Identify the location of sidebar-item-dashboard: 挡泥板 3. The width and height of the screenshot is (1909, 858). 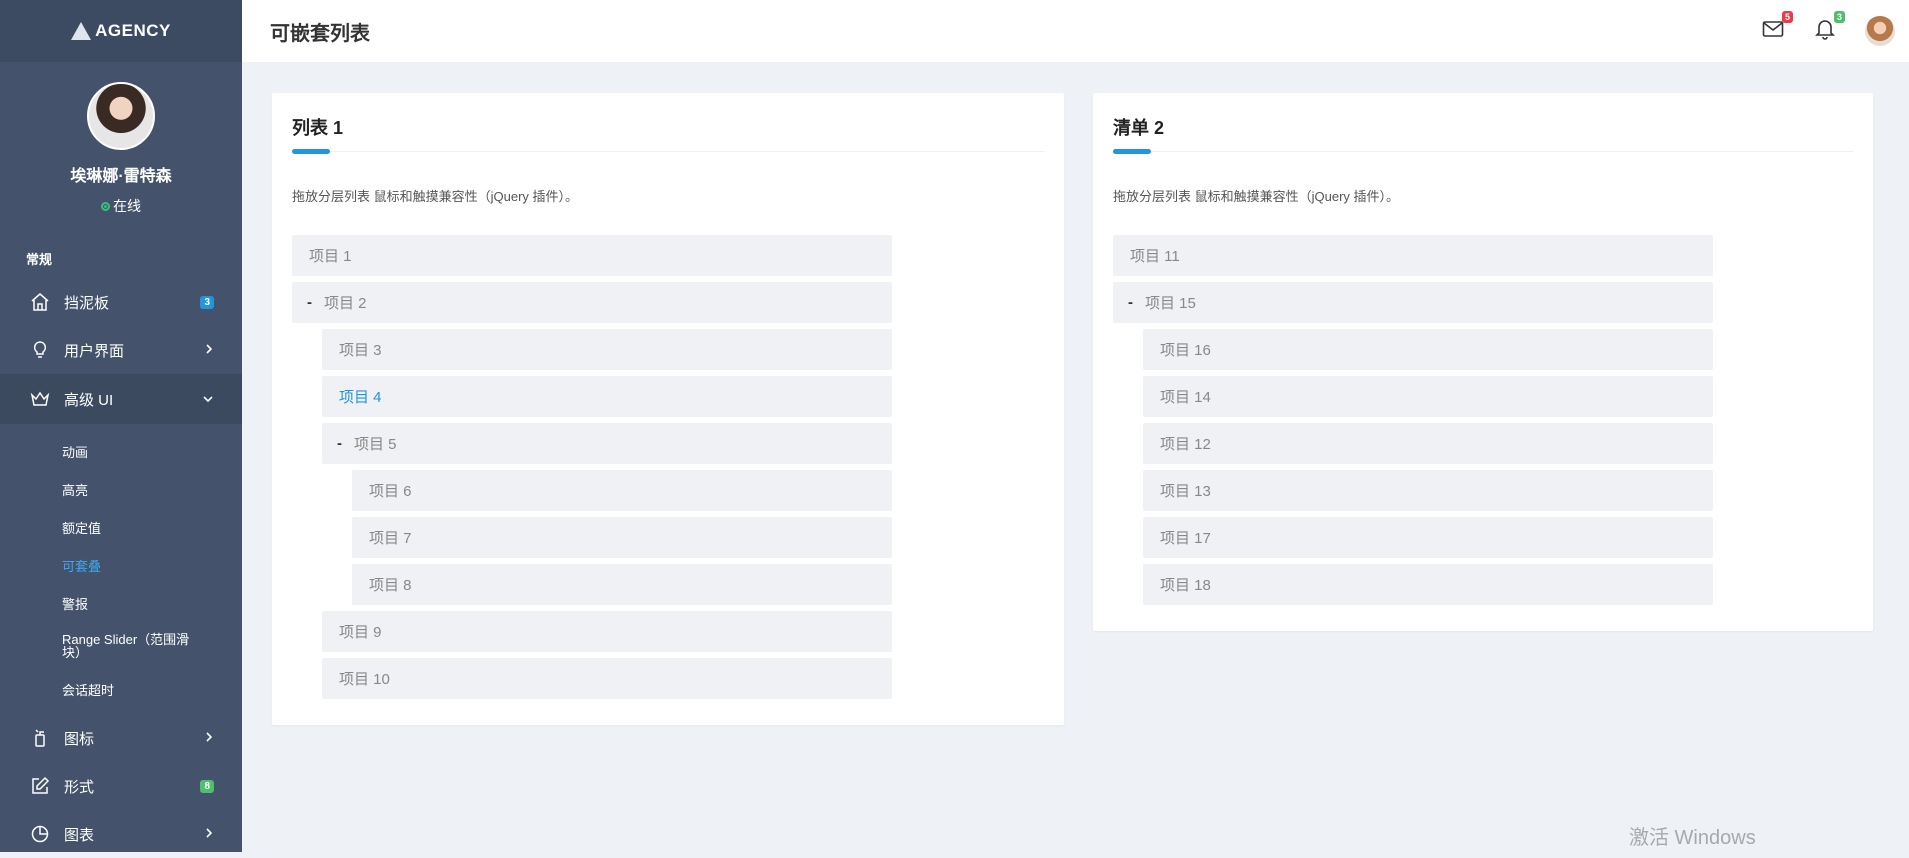
(121, 302).